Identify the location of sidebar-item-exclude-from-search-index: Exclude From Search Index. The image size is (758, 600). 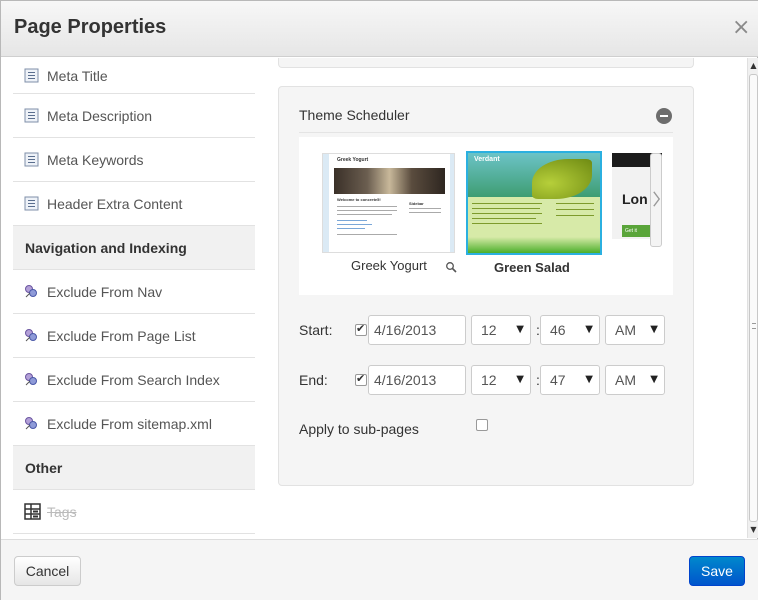
(134, 380).